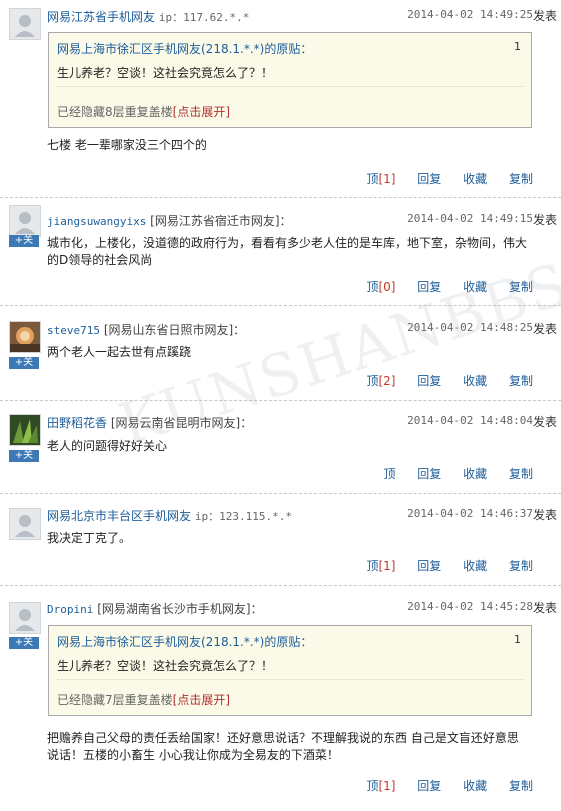 This screenshot has height=811, width=561. What do you see at coordinates (119, 516) in the screenshot?
I see `username-link: 网易北京市丰台区手机网友` at bounding box center [119, 516].